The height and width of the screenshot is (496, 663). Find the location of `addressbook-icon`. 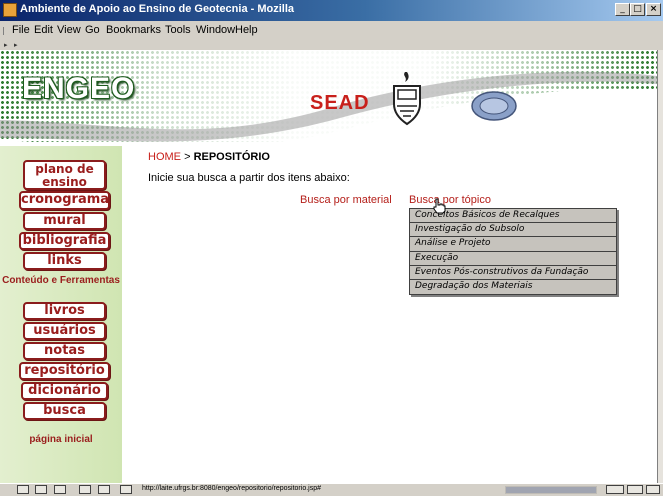

addressbook-icon is located at coordinates (85, 489).